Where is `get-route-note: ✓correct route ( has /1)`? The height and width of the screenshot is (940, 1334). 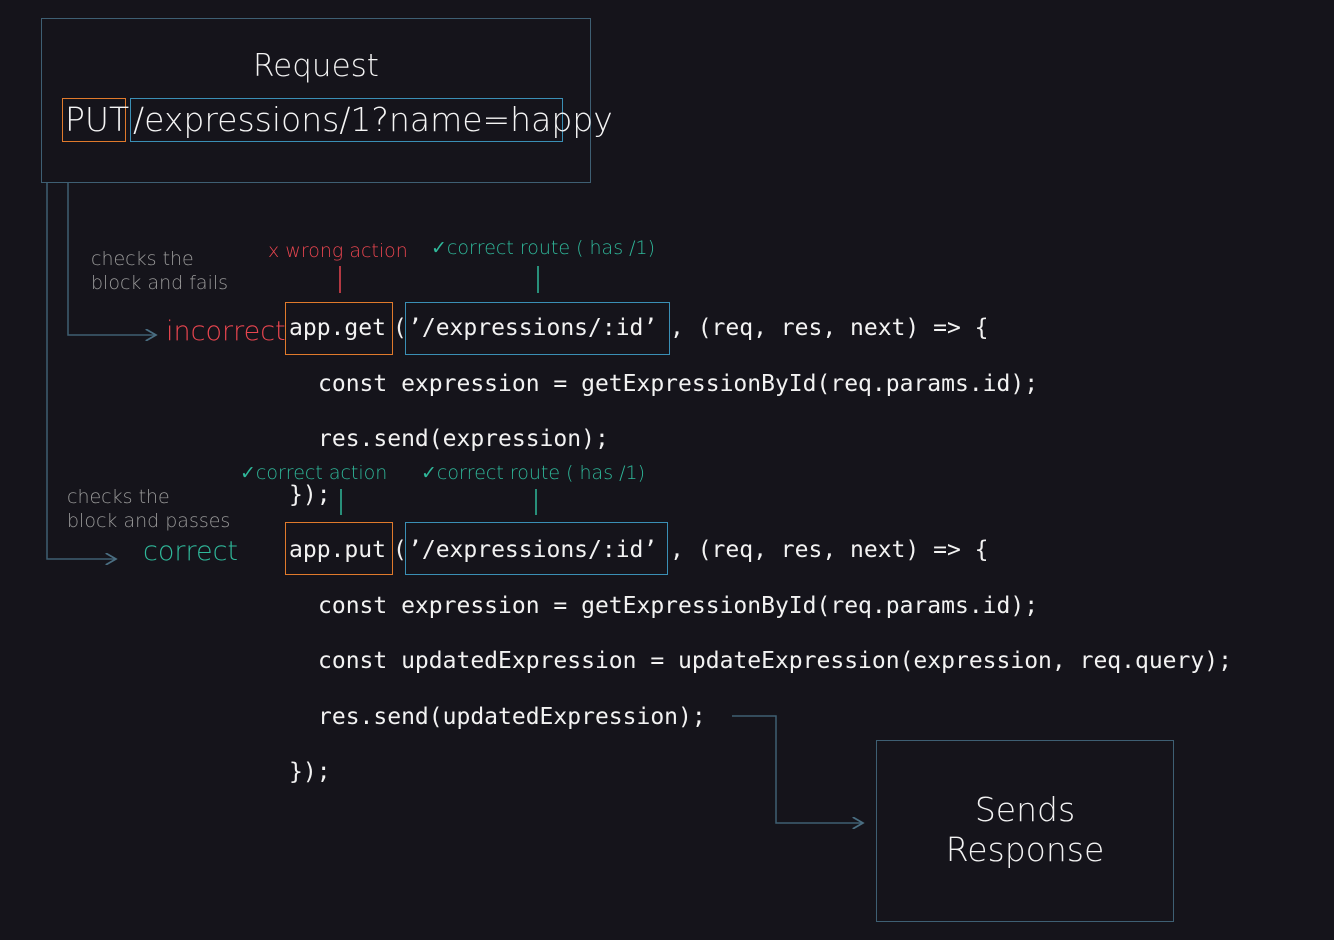 get-route-note: ✓correct route ( has /1) is located at coordinates (543, 248).